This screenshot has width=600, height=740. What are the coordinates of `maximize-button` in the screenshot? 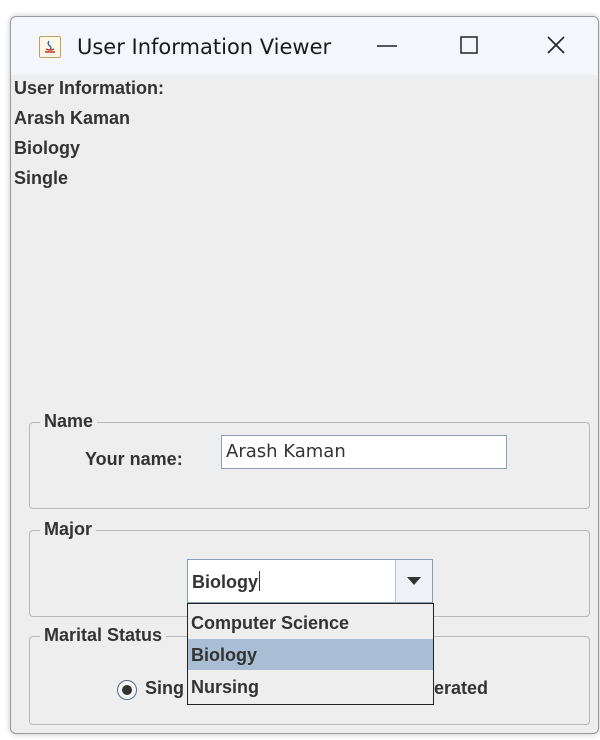 It's located at (469, 45).